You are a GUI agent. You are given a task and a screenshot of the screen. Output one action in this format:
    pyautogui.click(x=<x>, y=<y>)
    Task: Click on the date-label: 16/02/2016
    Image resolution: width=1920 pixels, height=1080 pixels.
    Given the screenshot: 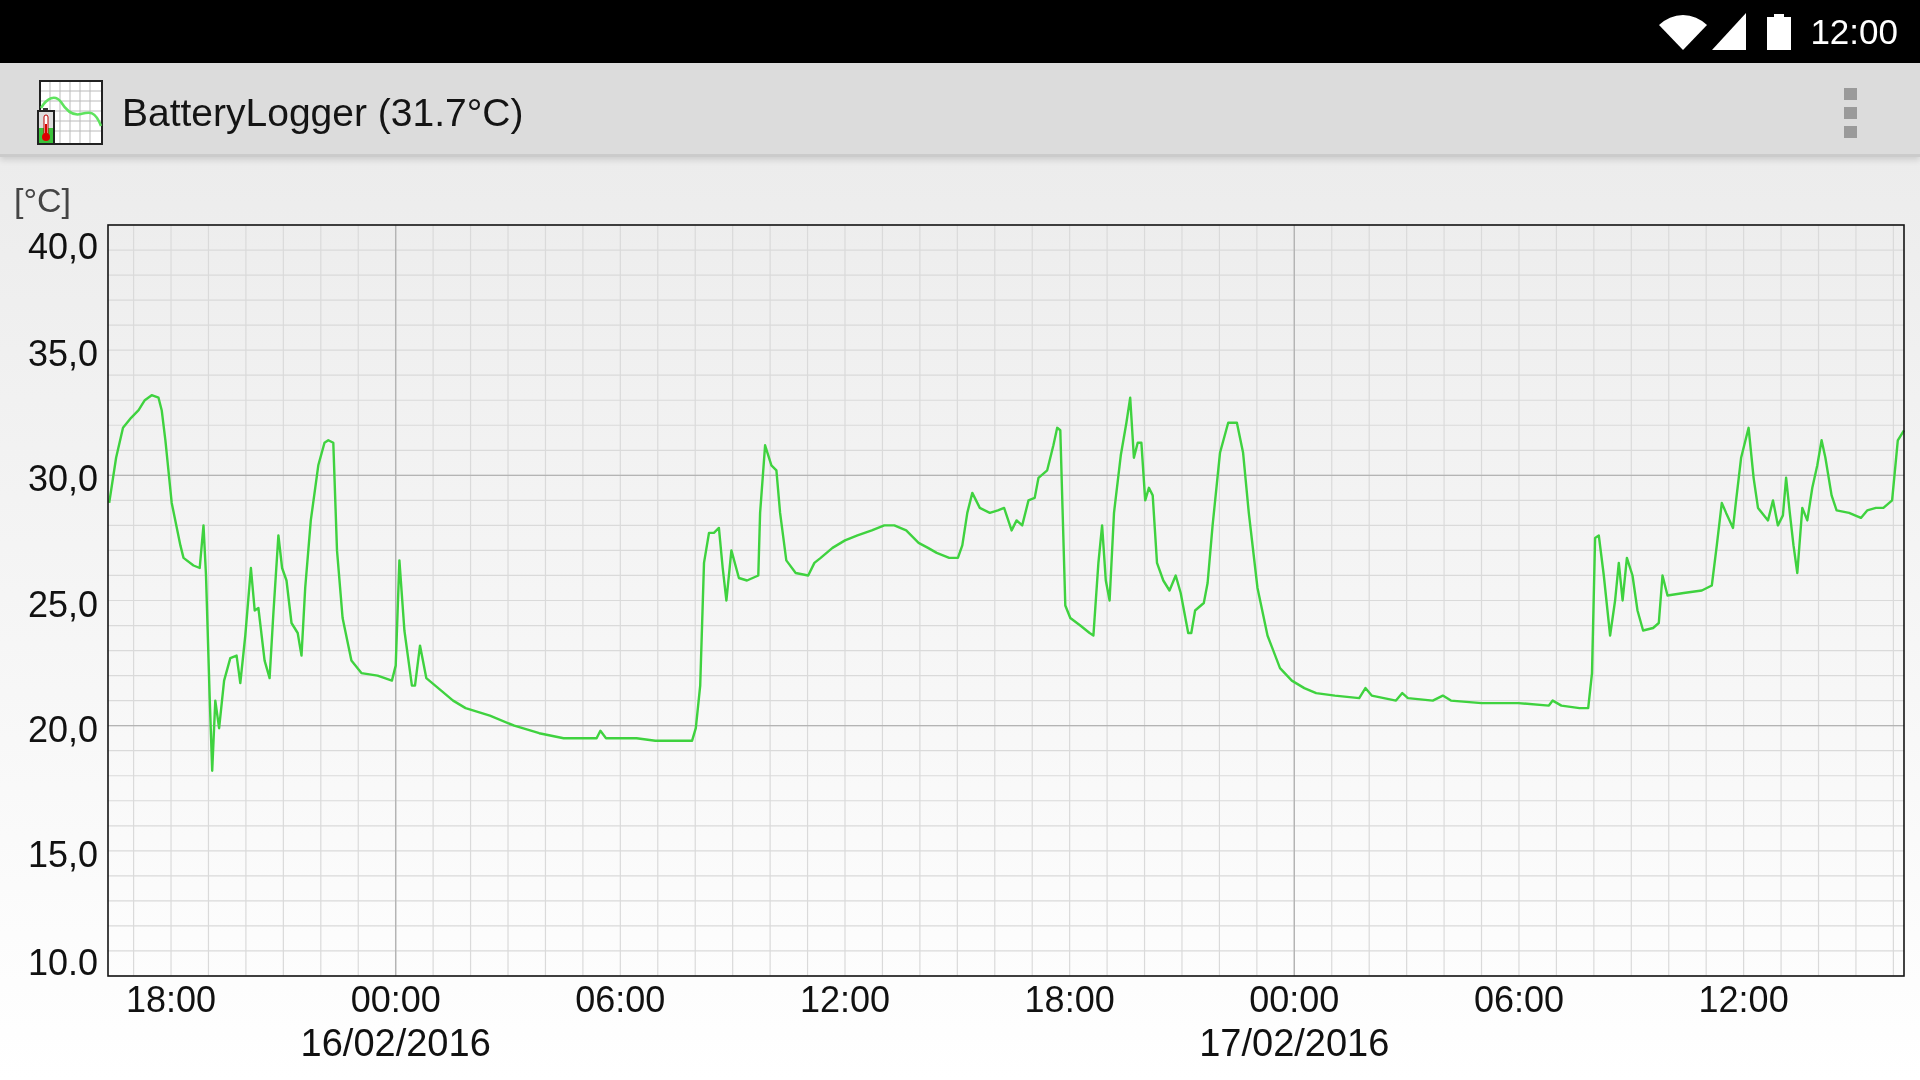 What is the action you would take?
    pyautogui.click(x=395, y=1043)
    